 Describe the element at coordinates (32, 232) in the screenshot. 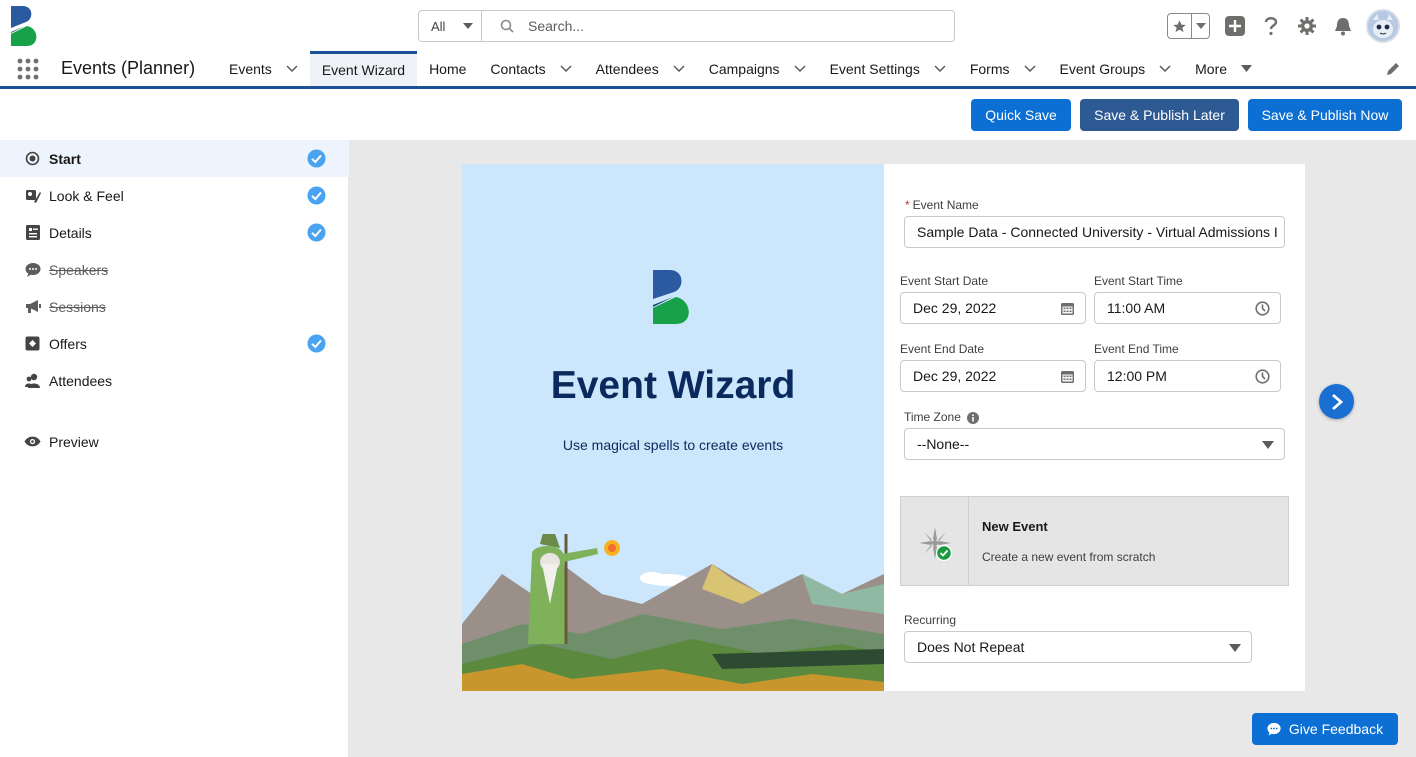

I see `details-icon` at that location.